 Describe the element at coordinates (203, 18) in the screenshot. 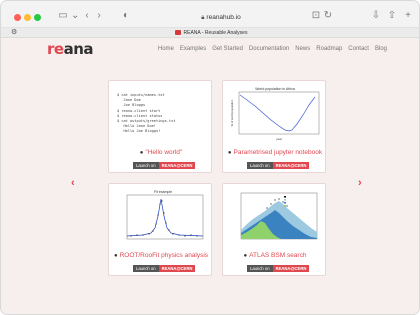

I see `lock-icon: 🔒︎` at that location.